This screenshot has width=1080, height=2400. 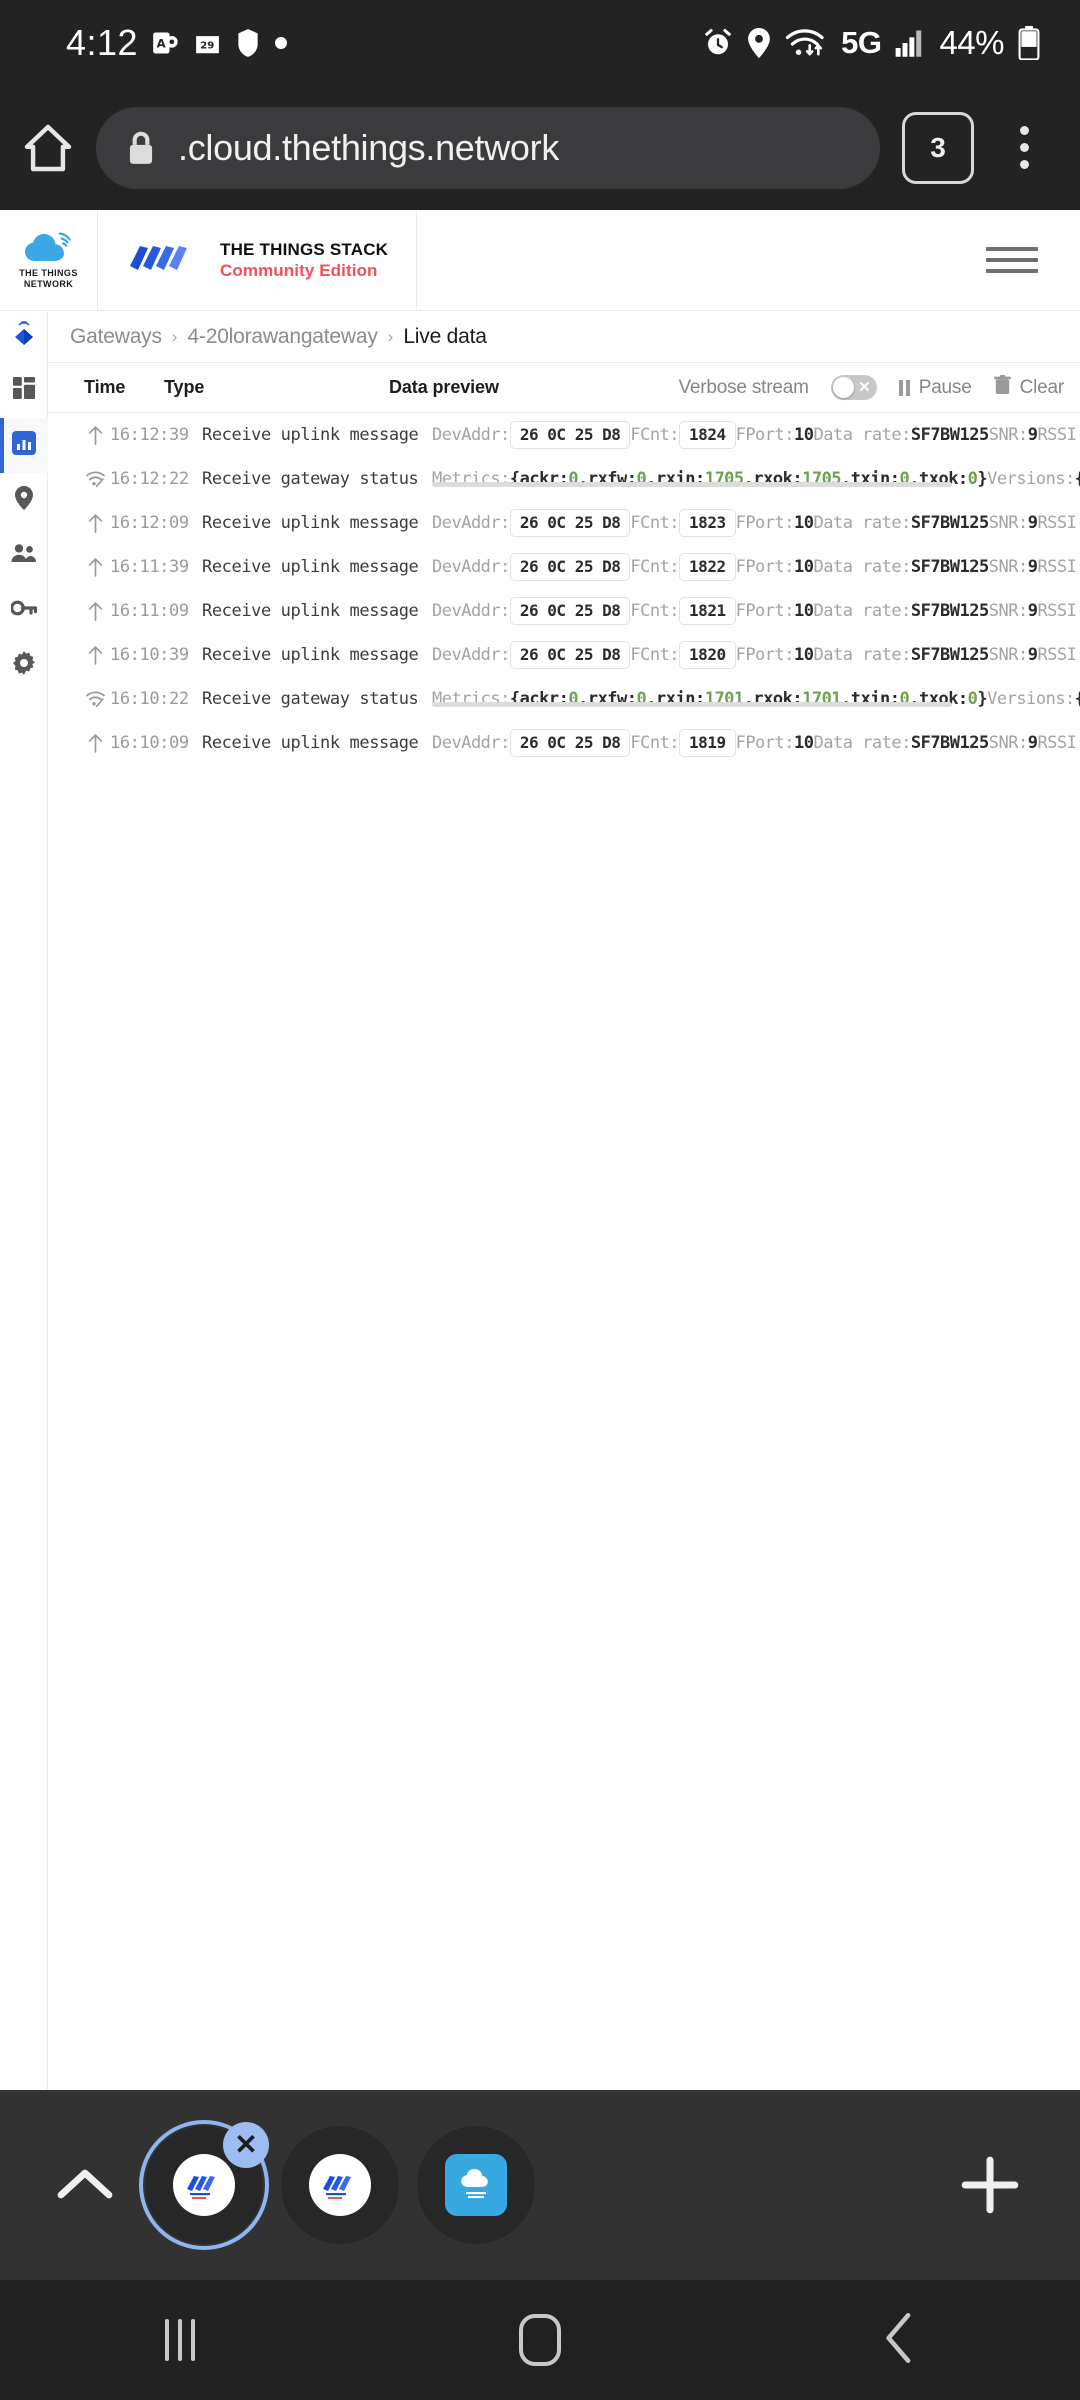 What do you see at coordinates (445, 336) in the screenshot?
I see `breadcrumb-item-live-data: Live data` at bounding box center [445, 336].